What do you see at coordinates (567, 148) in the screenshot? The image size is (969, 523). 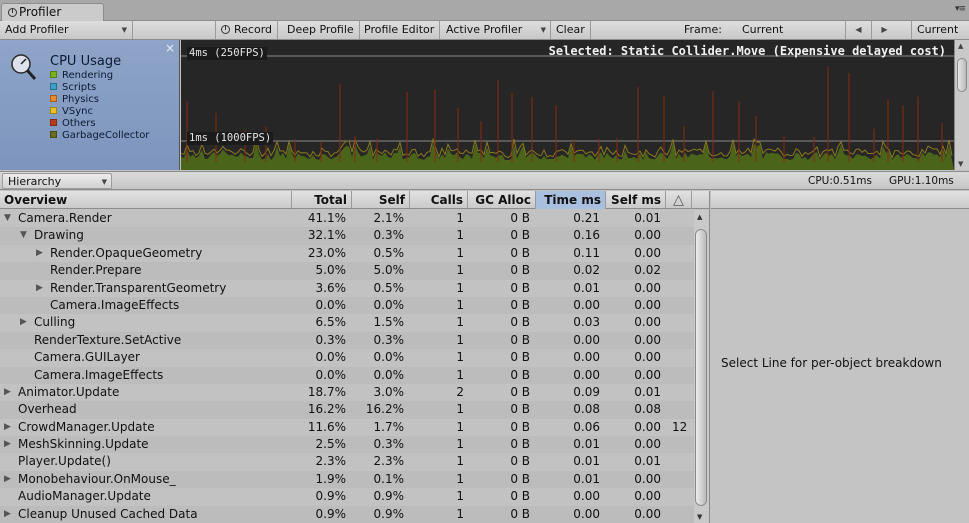 I see `vsync-line` at bounding box center [567, 148].